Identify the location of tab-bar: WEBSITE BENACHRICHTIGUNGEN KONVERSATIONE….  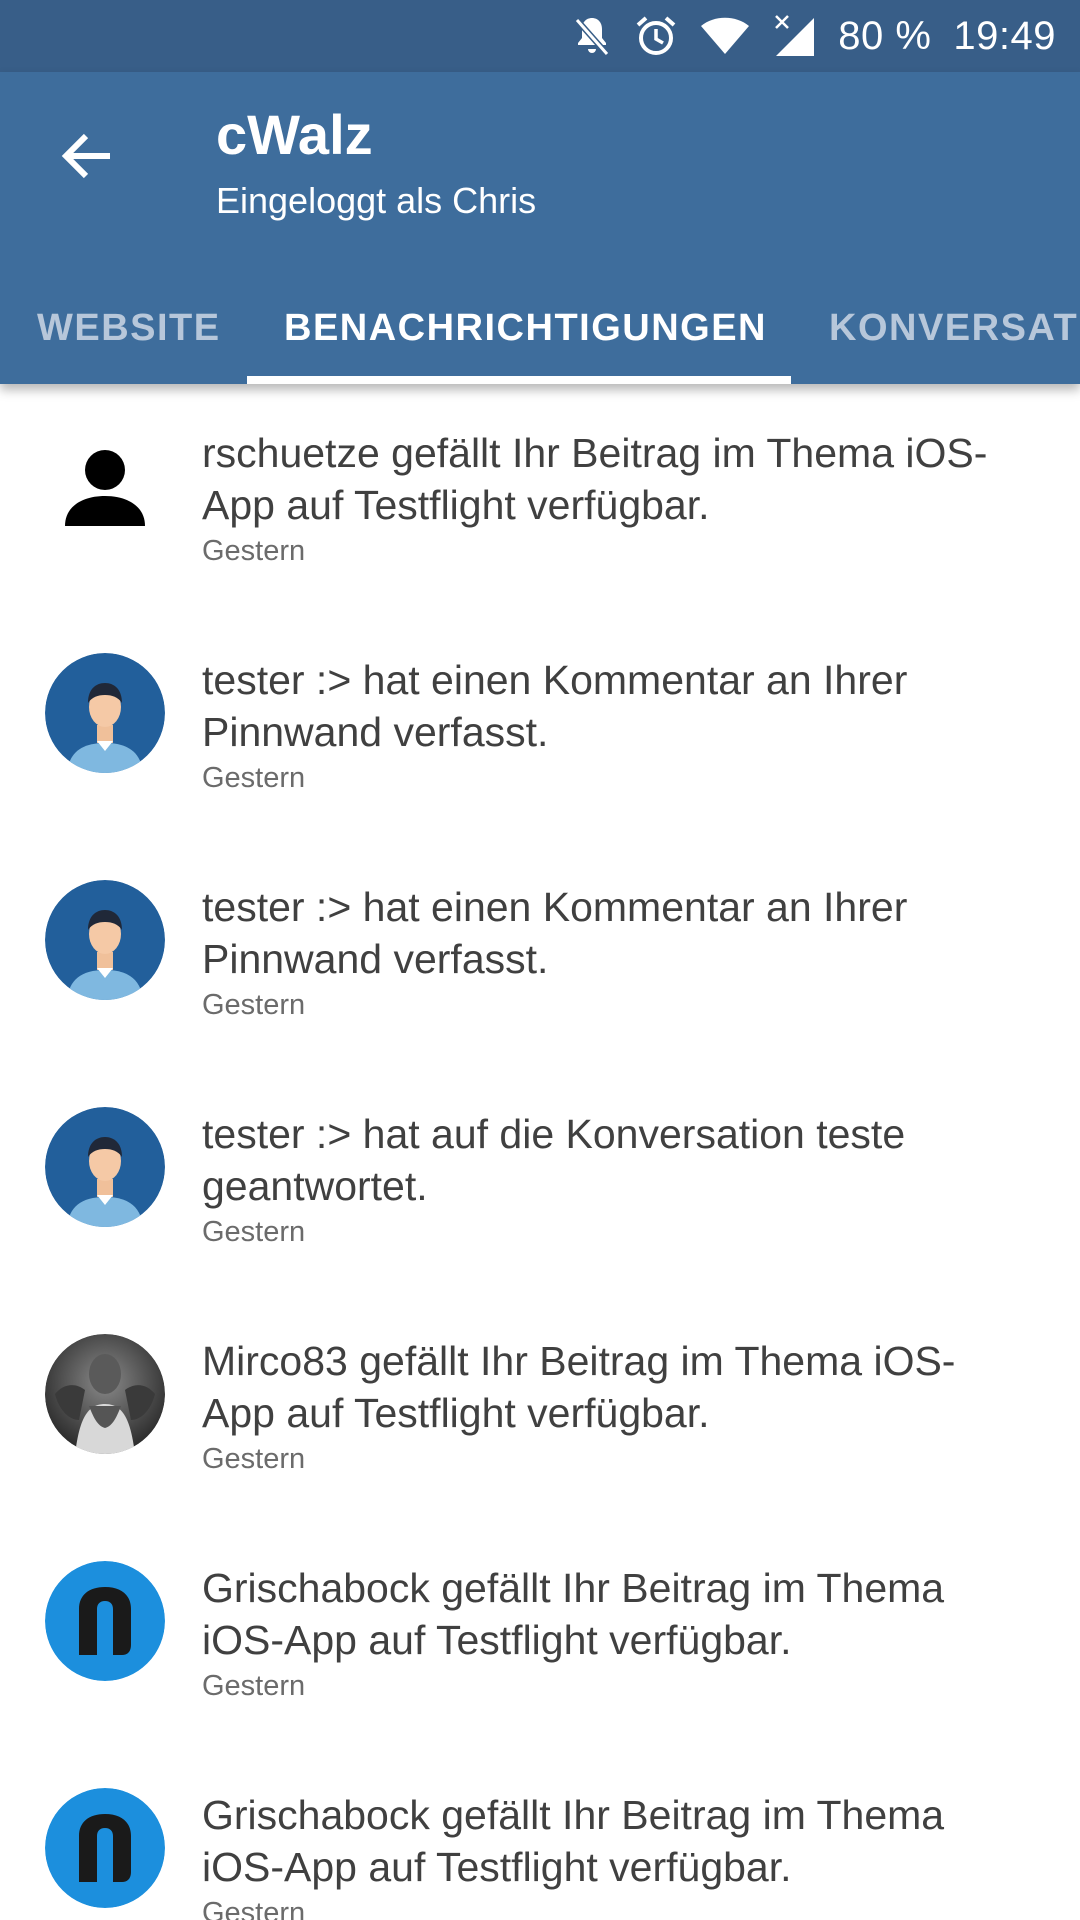
(540, 328).